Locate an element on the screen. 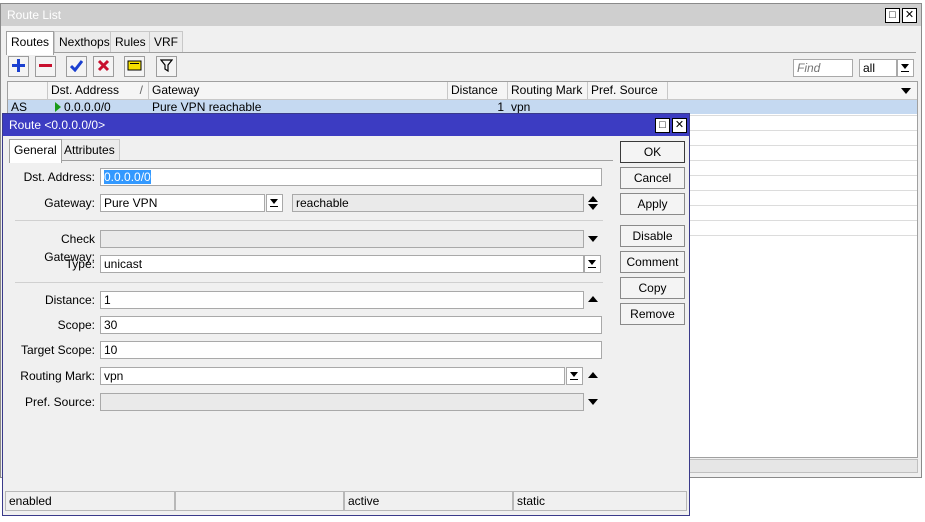  column-dst-address: Dst. Address / is located at coordinates (98, 91).